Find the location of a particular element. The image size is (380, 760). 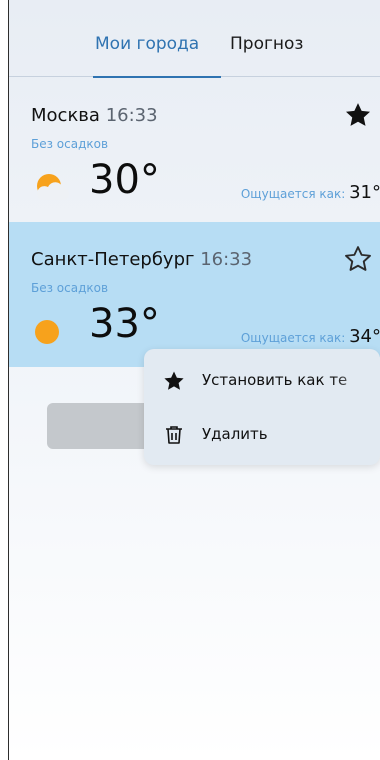

temperature: 33° is located at coordinates (124, 324).